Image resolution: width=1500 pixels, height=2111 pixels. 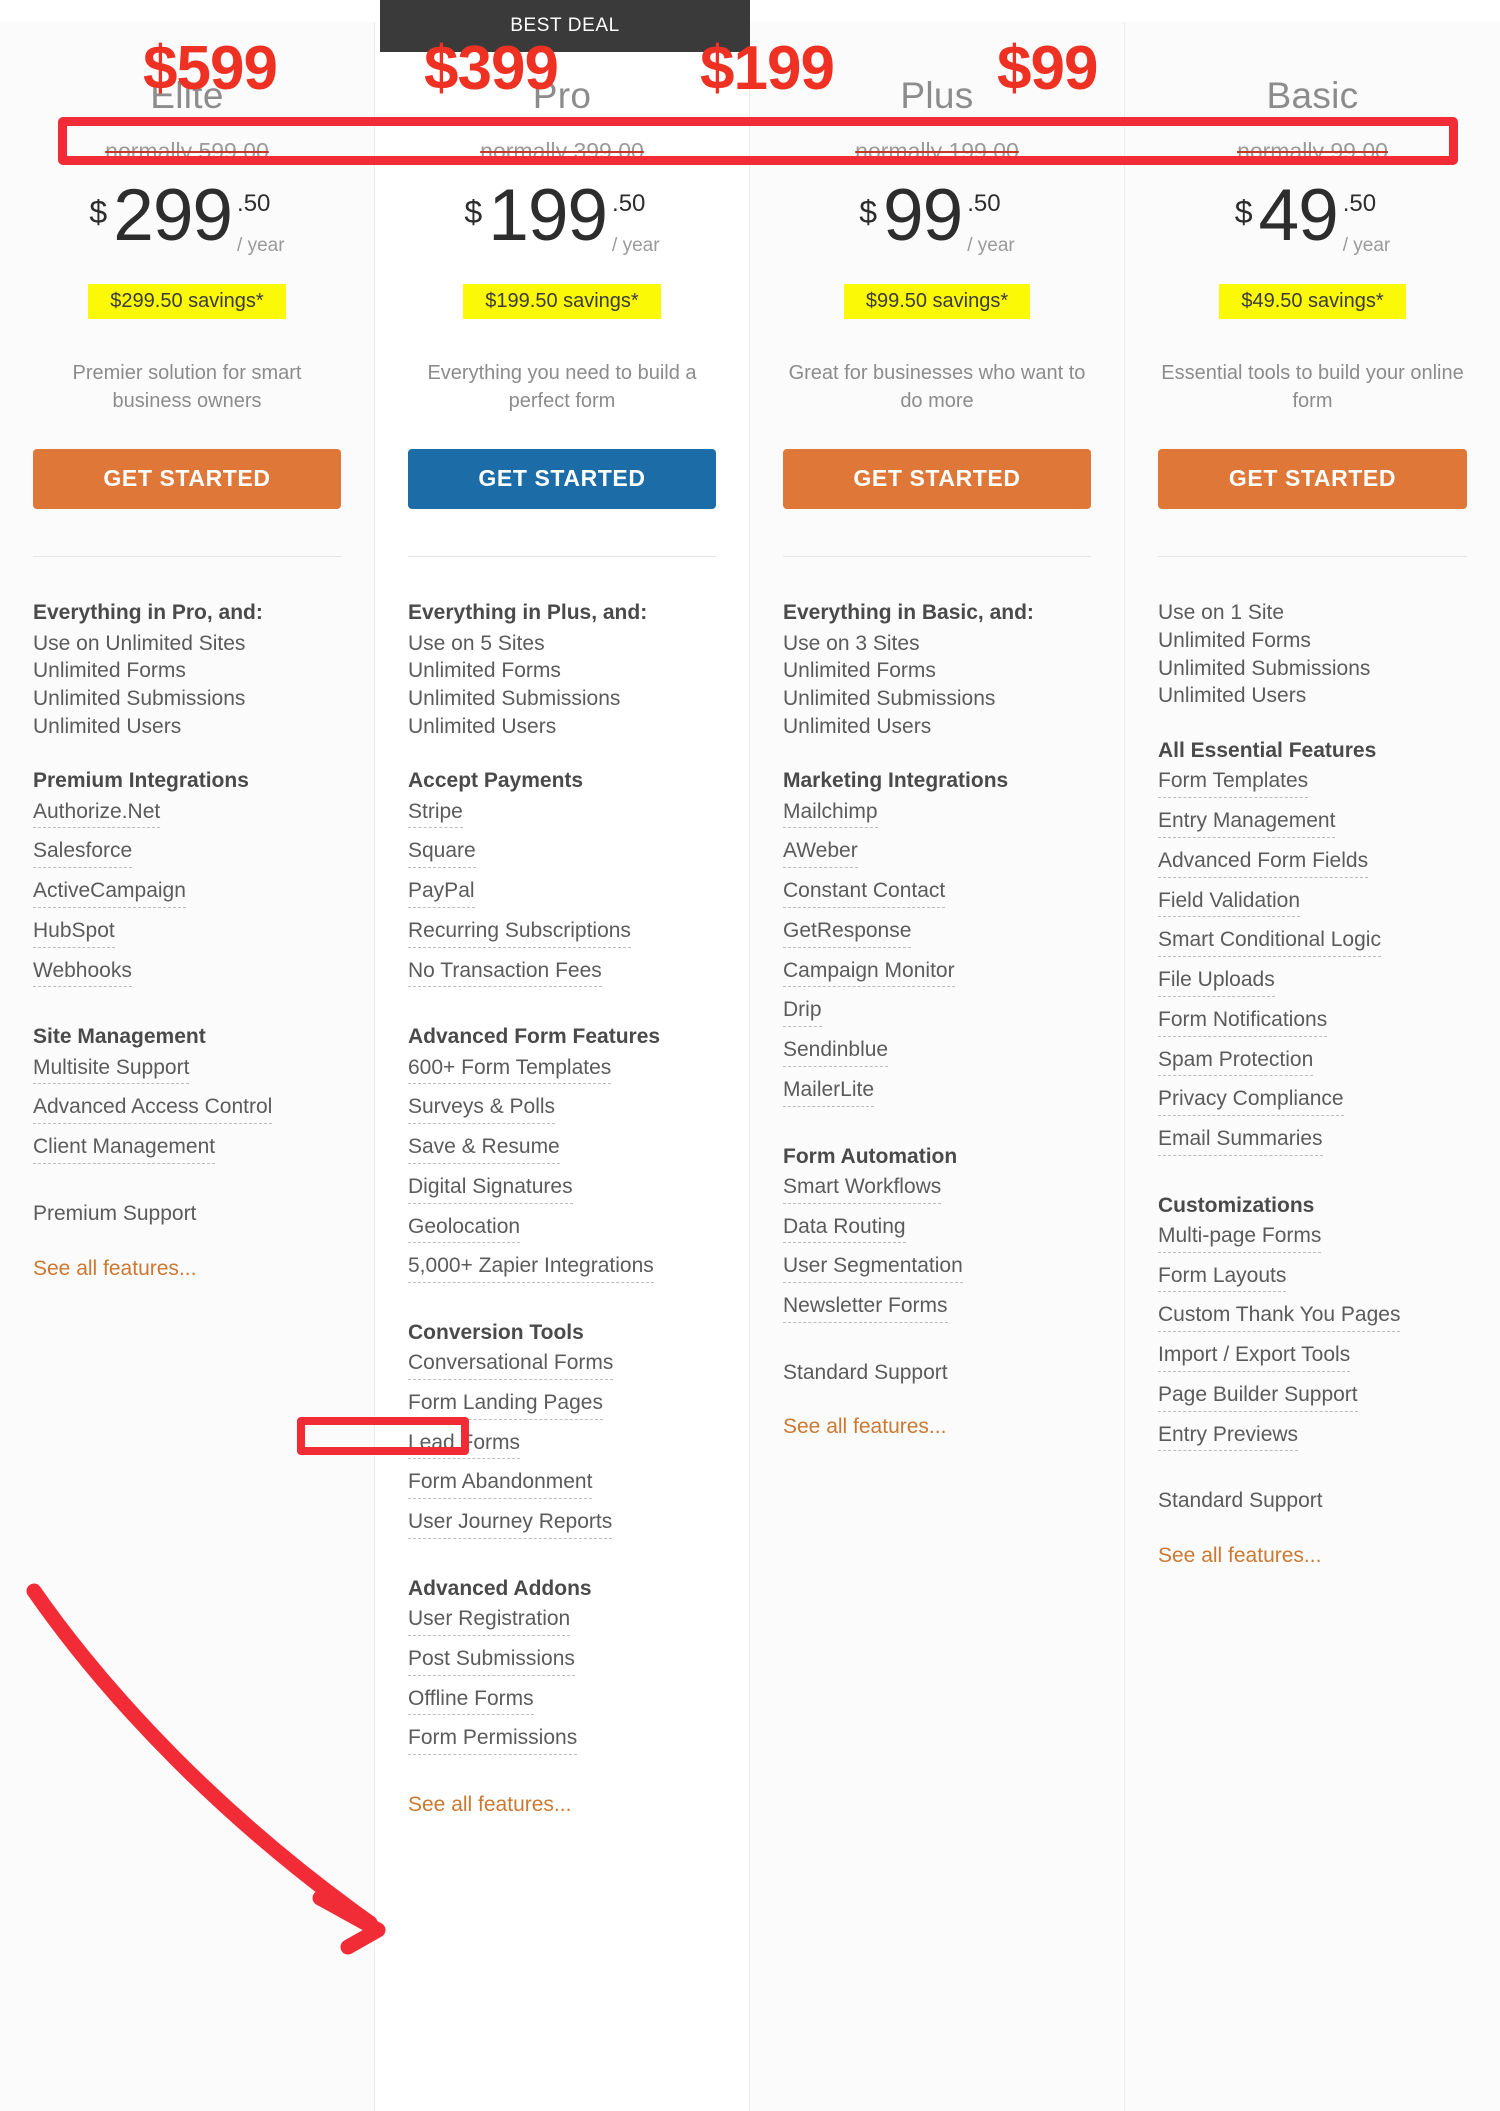 I want to click on feature-link: Data Routing, so click(x=844, y=1228).